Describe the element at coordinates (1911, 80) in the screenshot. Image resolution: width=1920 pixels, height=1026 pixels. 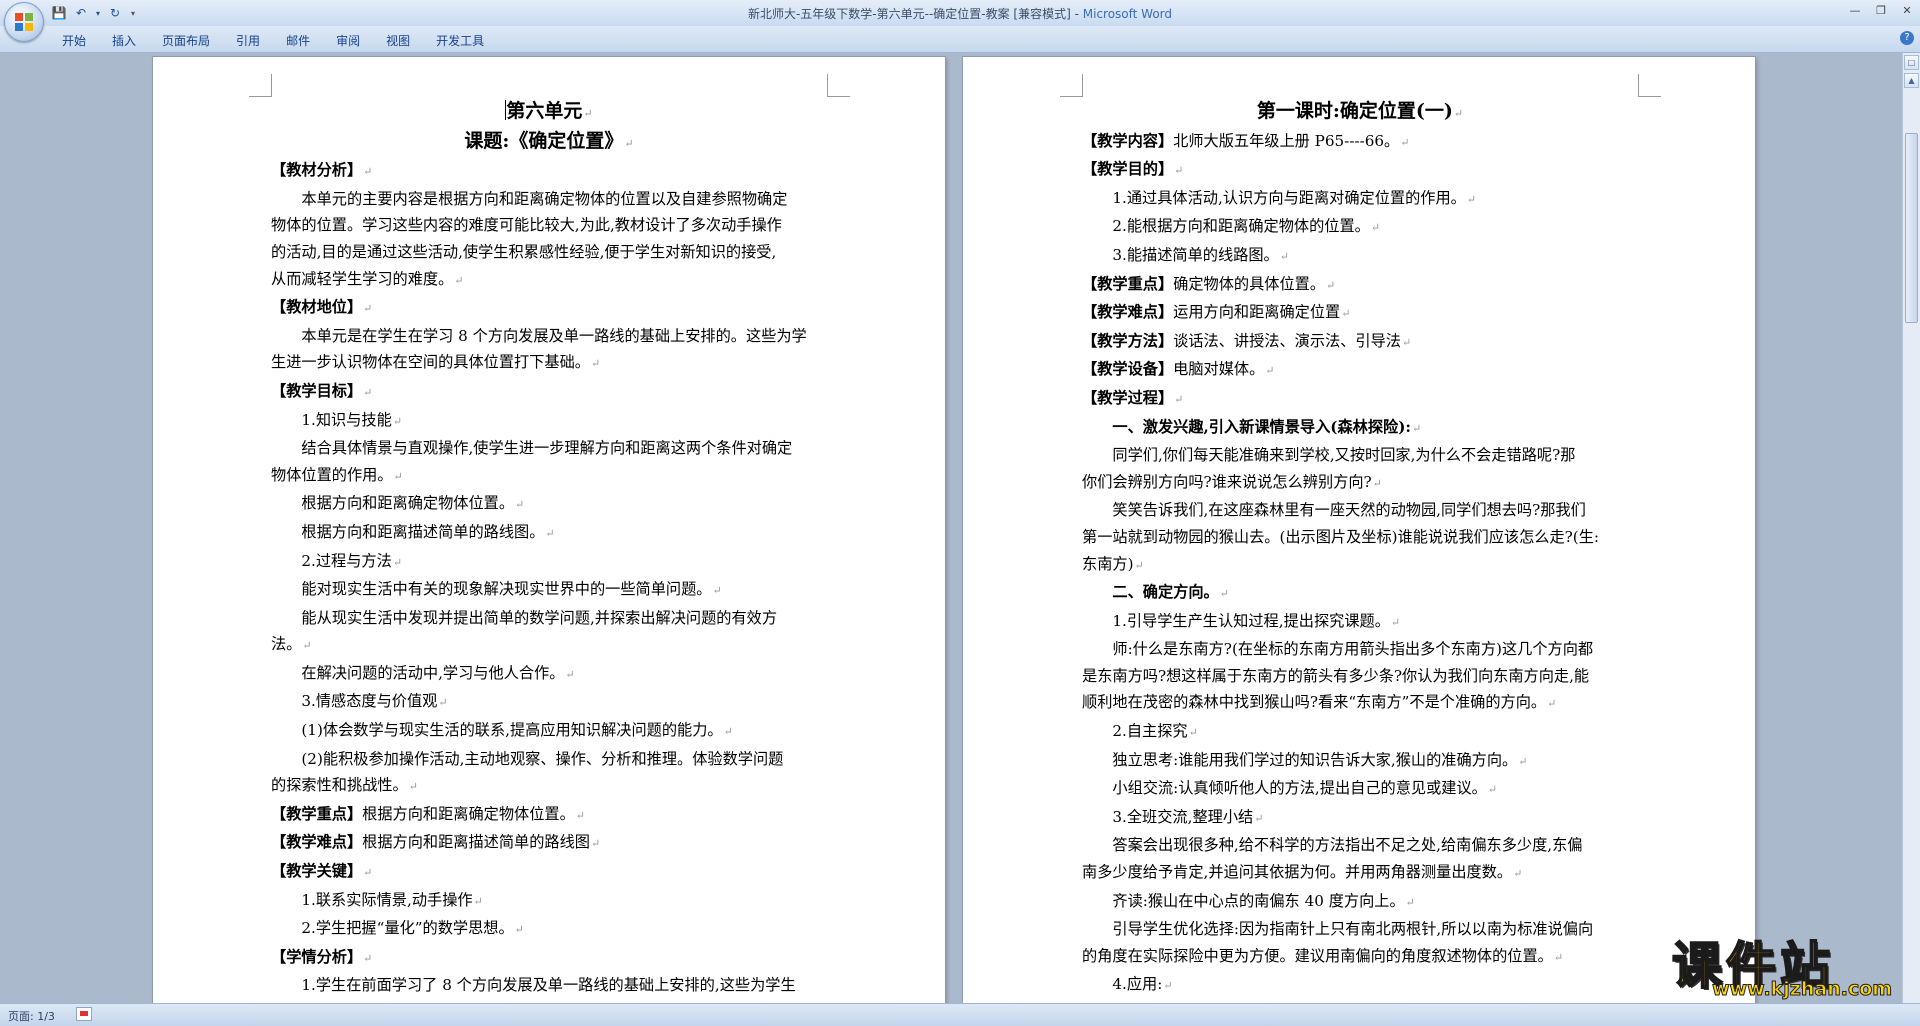
I see `scroll-up-icon: ▲` at that location.